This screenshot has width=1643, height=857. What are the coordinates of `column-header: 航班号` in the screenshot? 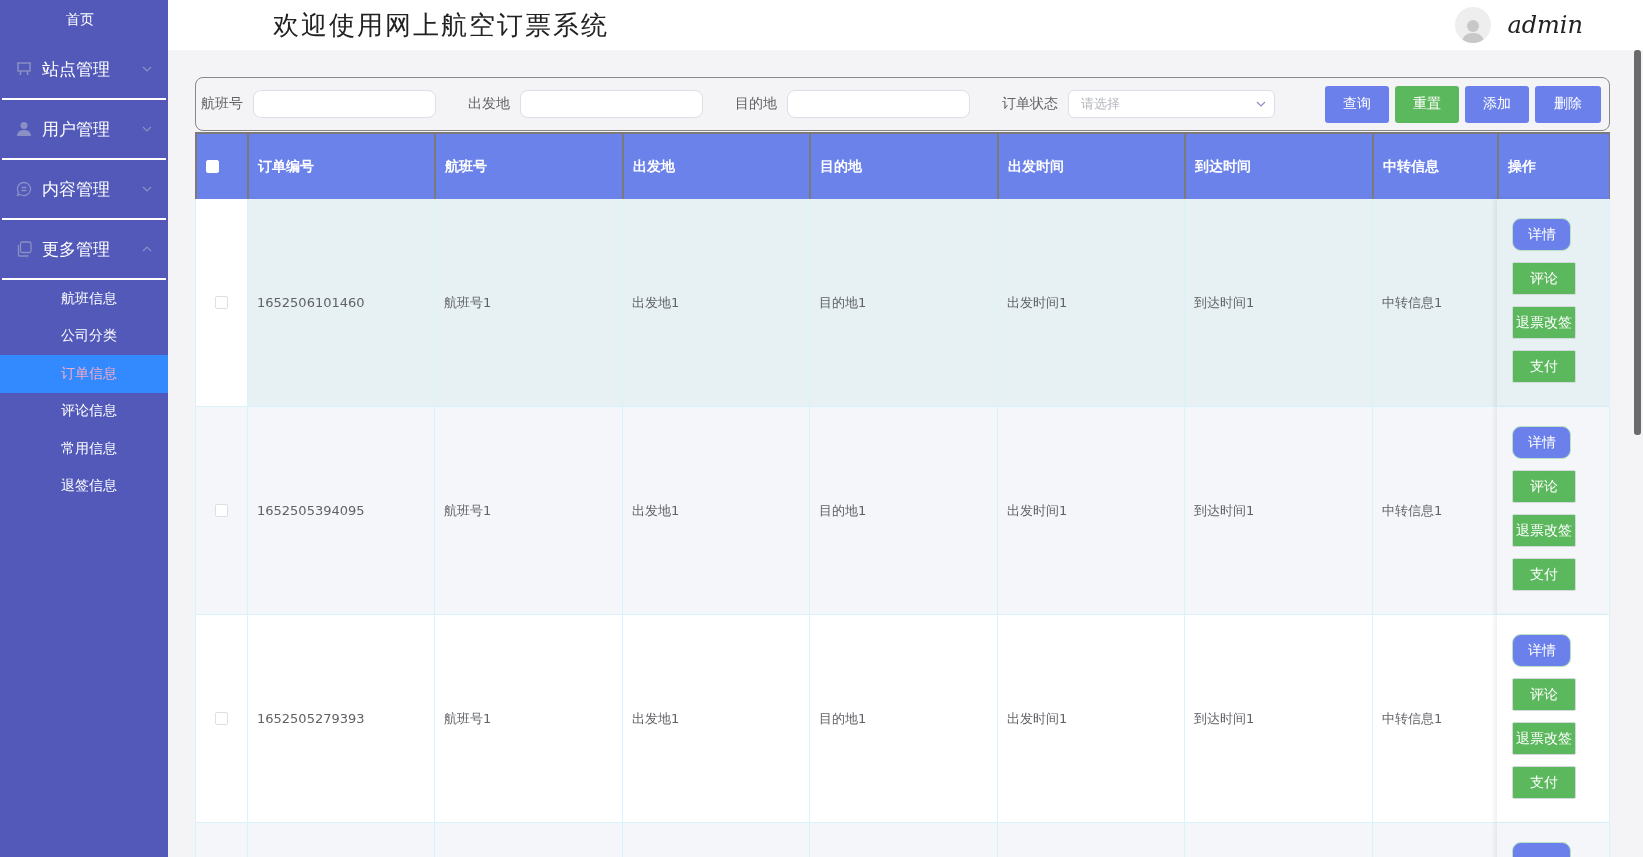 It's located at (528, 165).